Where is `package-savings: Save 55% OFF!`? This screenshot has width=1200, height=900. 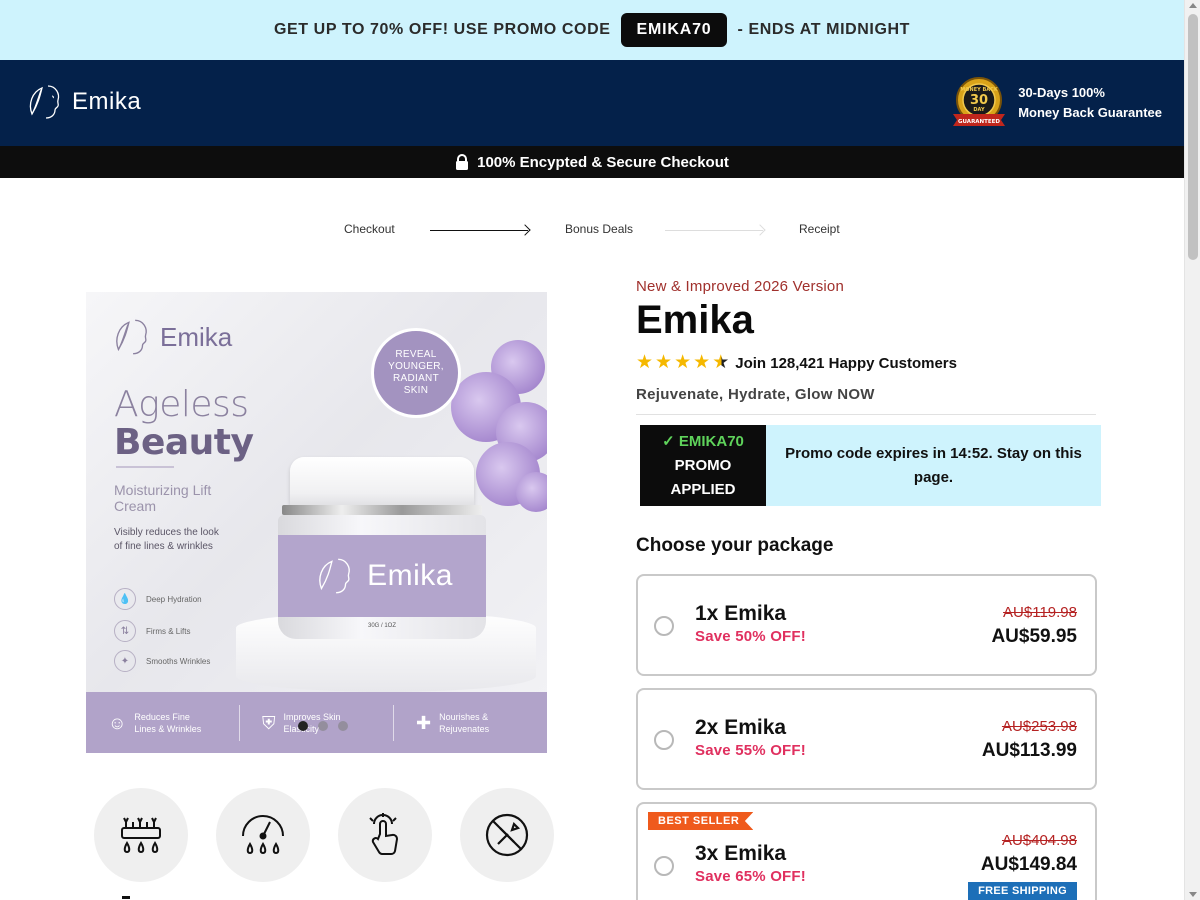
package-savings: Save 55% OFF! is located at coordinates (750, 750).